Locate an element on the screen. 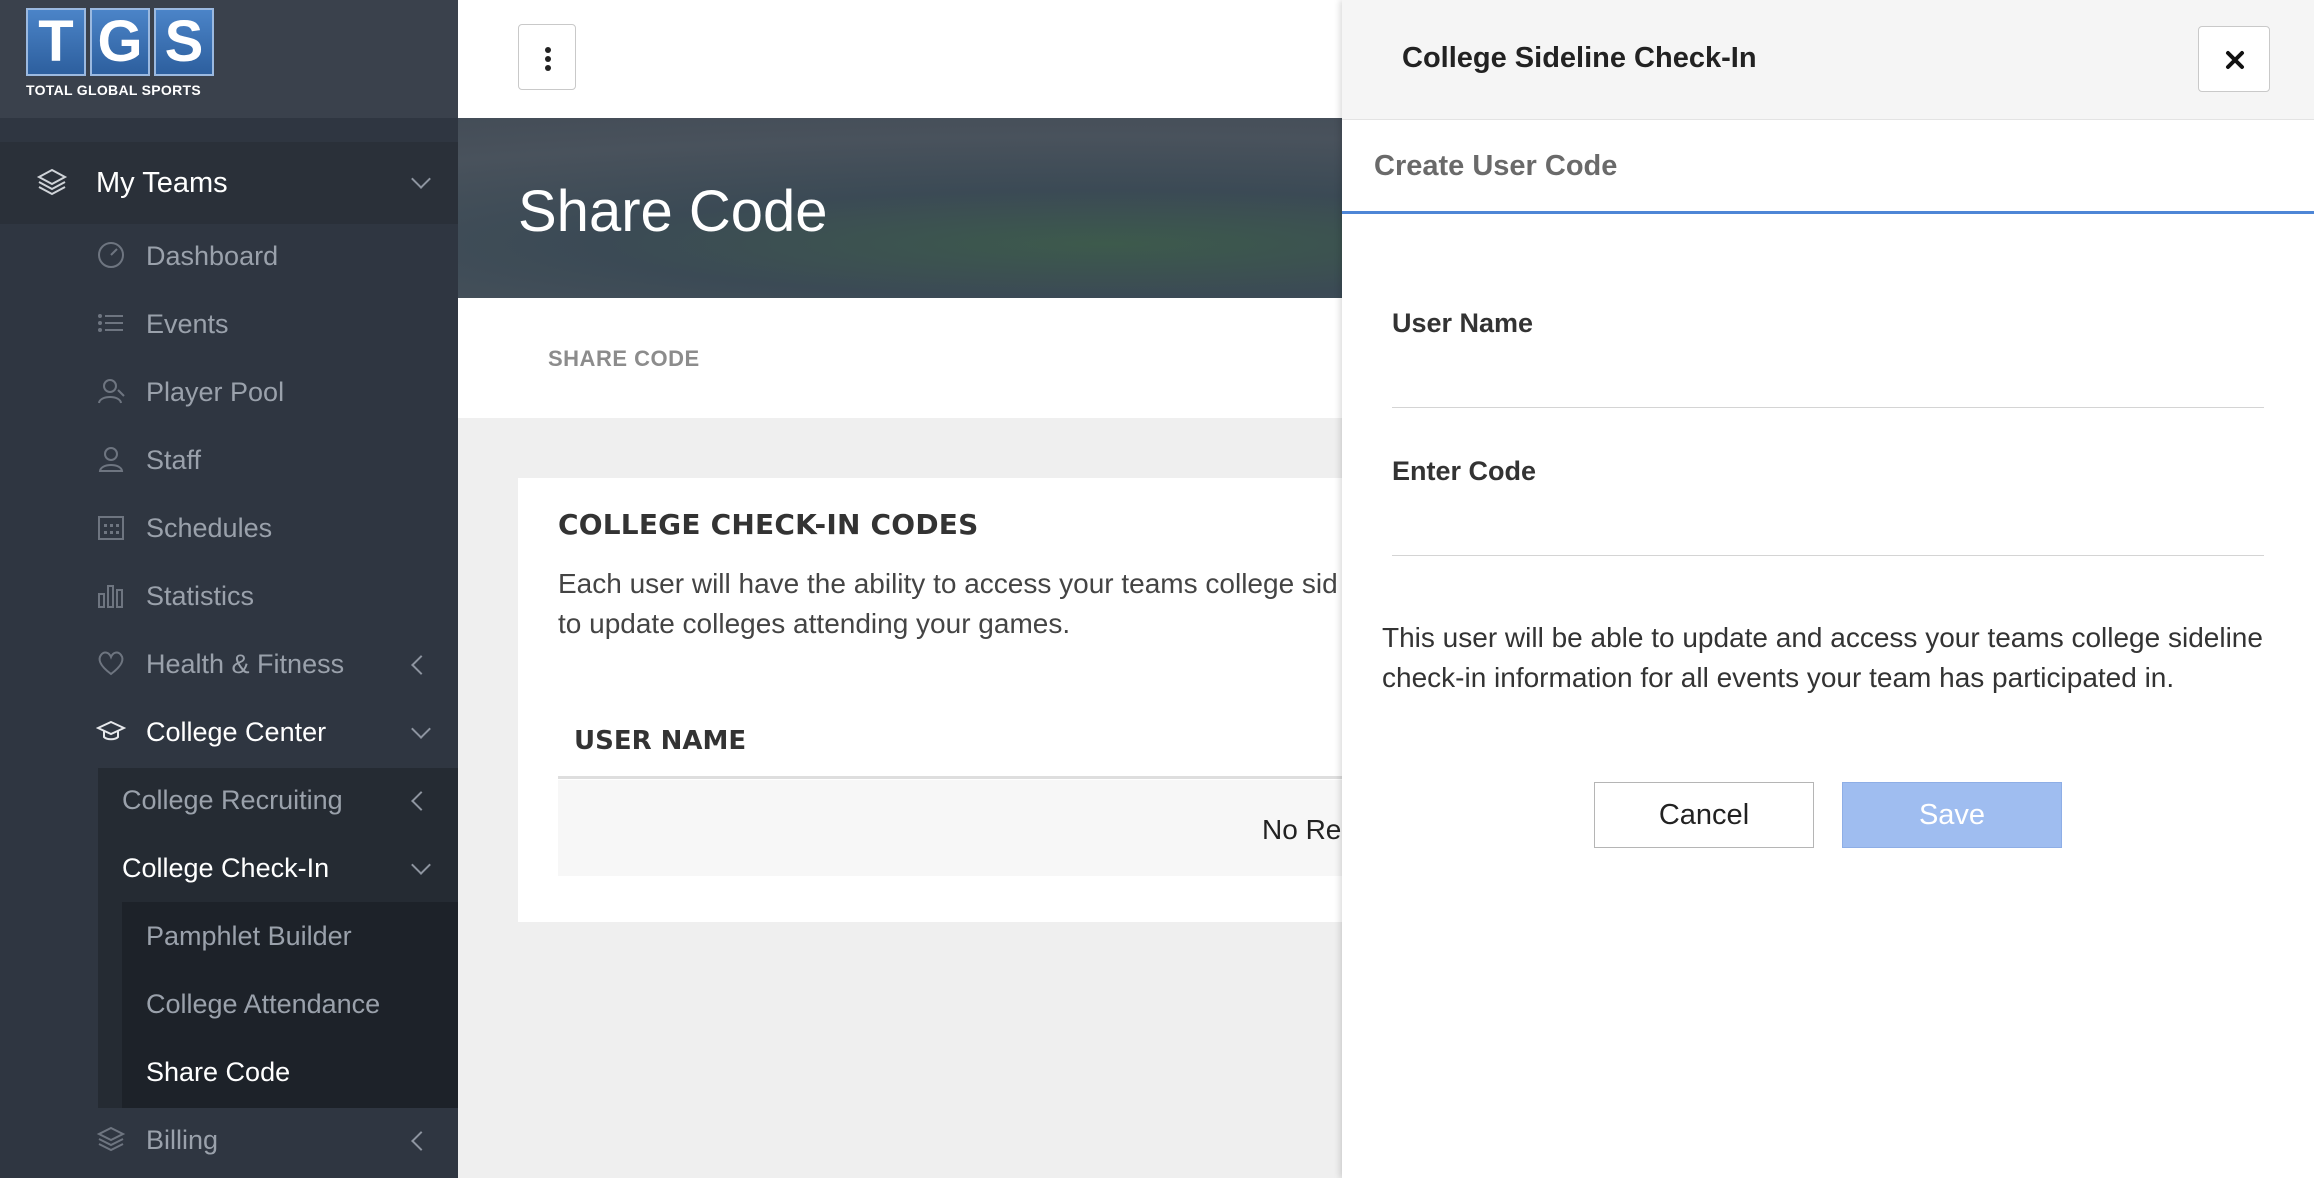  column-header-user-name: USER NAME is located at coordinates (660, 741).